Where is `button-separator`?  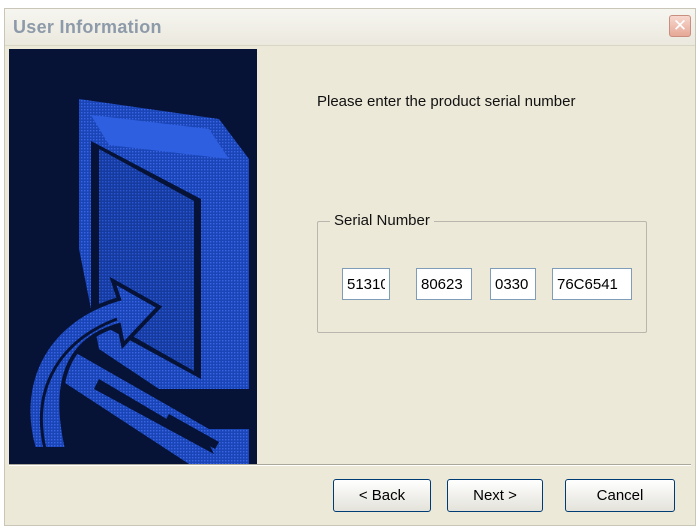
button-separator is located at coordinates (350, 465).